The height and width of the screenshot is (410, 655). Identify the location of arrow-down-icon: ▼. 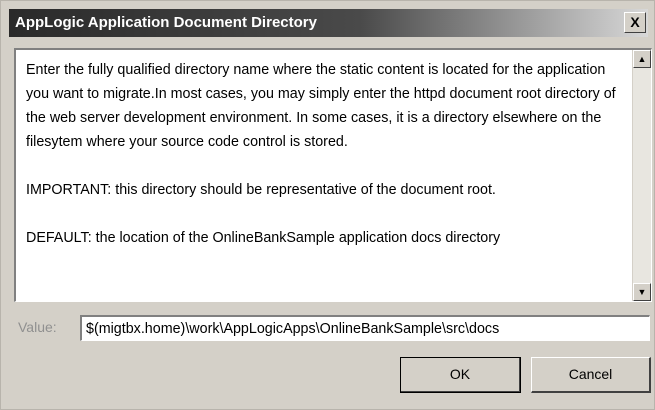
(642, 292).